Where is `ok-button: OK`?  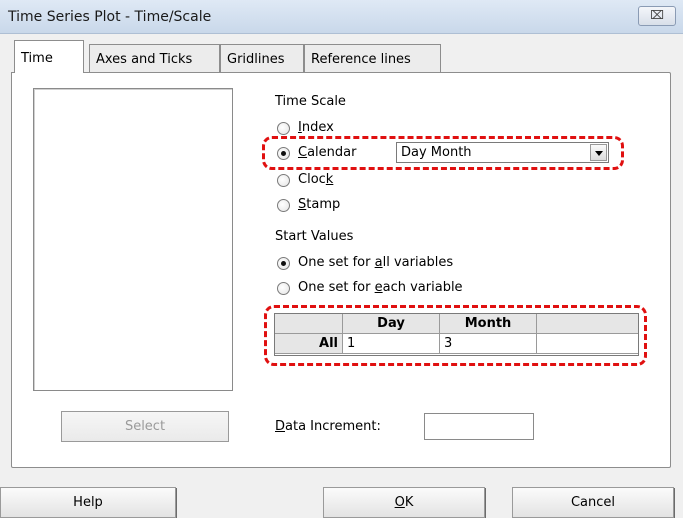 ok-button: OK is located at coordinates (404, 502).